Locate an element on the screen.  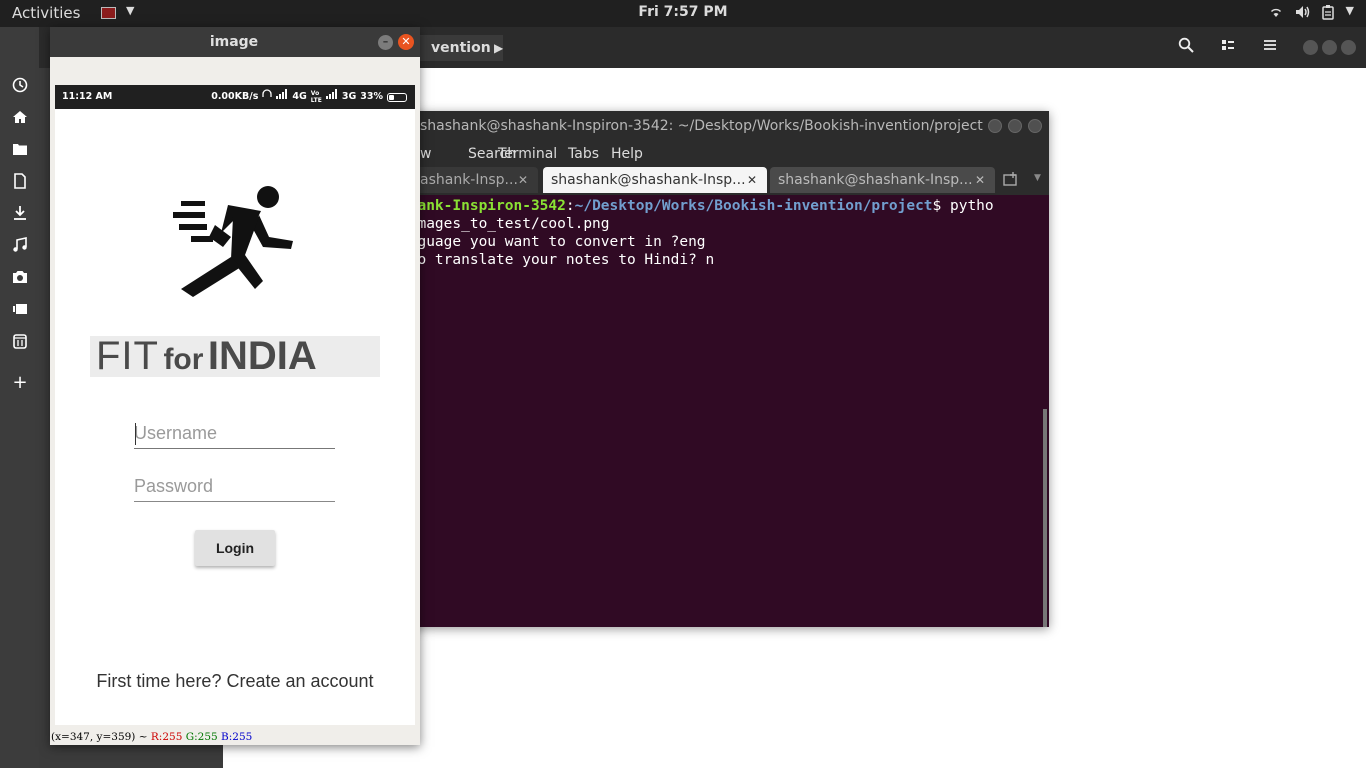
system-tray: ▼ is located at coordinates (1311, 14).